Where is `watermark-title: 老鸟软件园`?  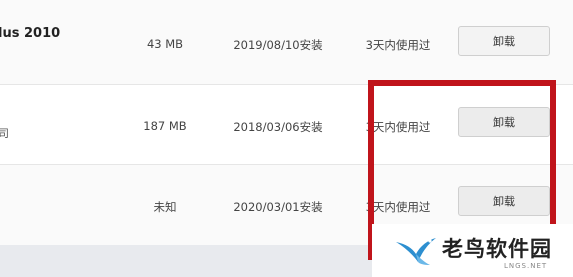
watermark-title: 老鸟软件园 is located at coordinates (497, 249).